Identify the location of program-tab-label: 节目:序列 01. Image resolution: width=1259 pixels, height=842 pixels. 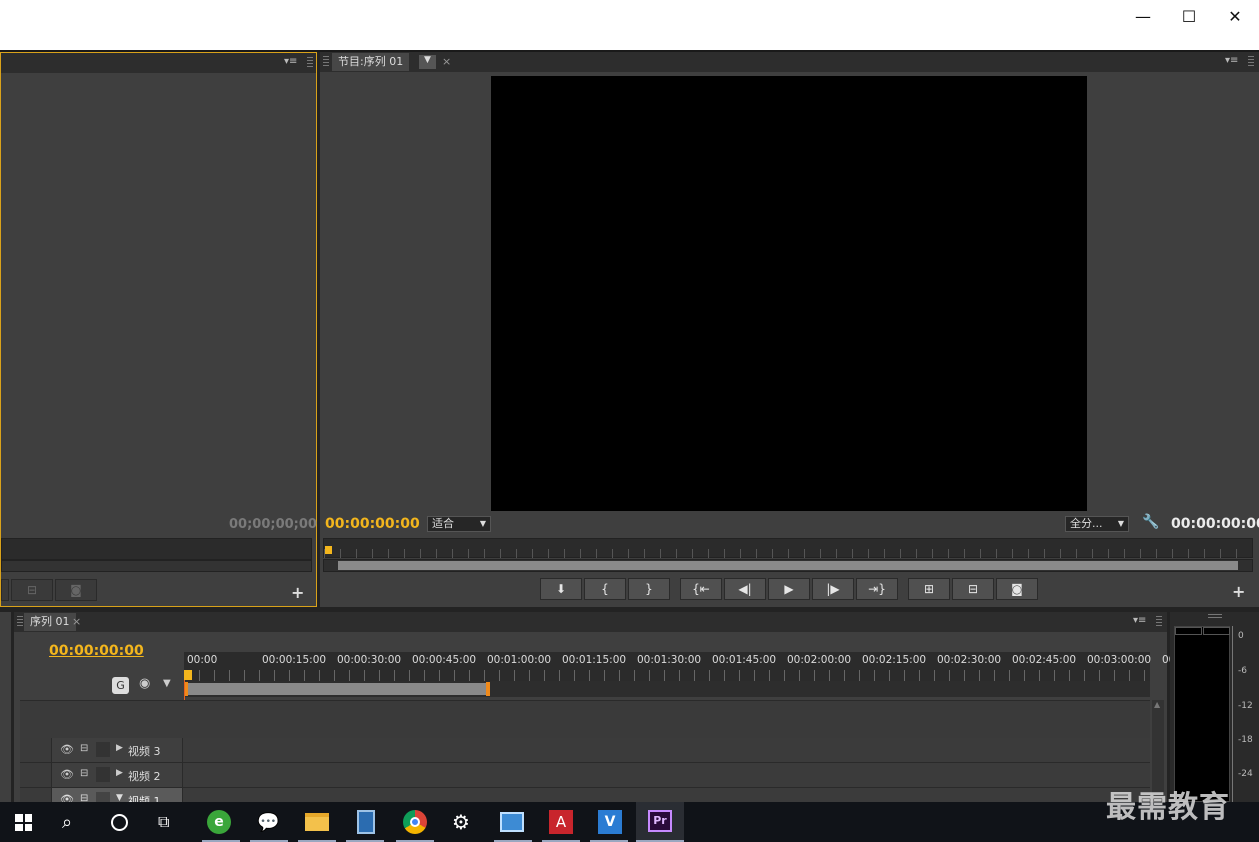
(371, 61).